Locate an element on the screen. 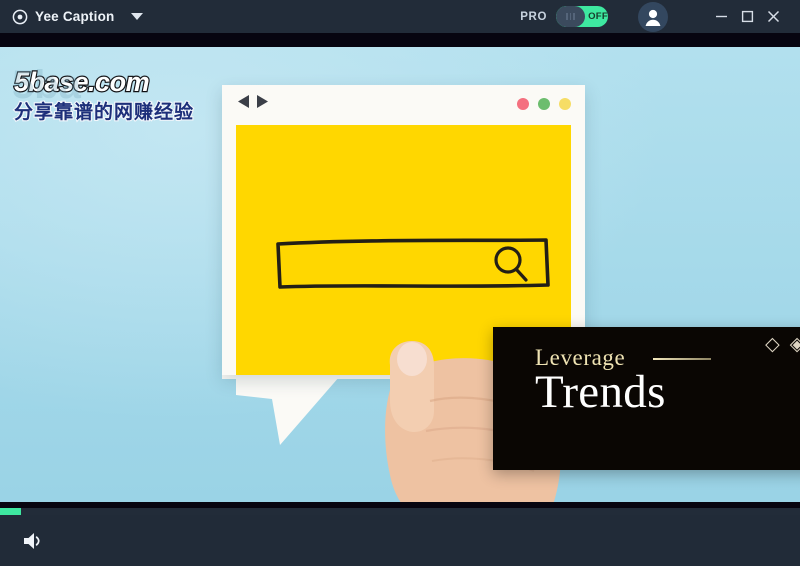 This screenshot has width=800, height=566. site-watermark: 5ba 5base.com 分享靠谱的网赚经验 is located at coordinates (103, 94).